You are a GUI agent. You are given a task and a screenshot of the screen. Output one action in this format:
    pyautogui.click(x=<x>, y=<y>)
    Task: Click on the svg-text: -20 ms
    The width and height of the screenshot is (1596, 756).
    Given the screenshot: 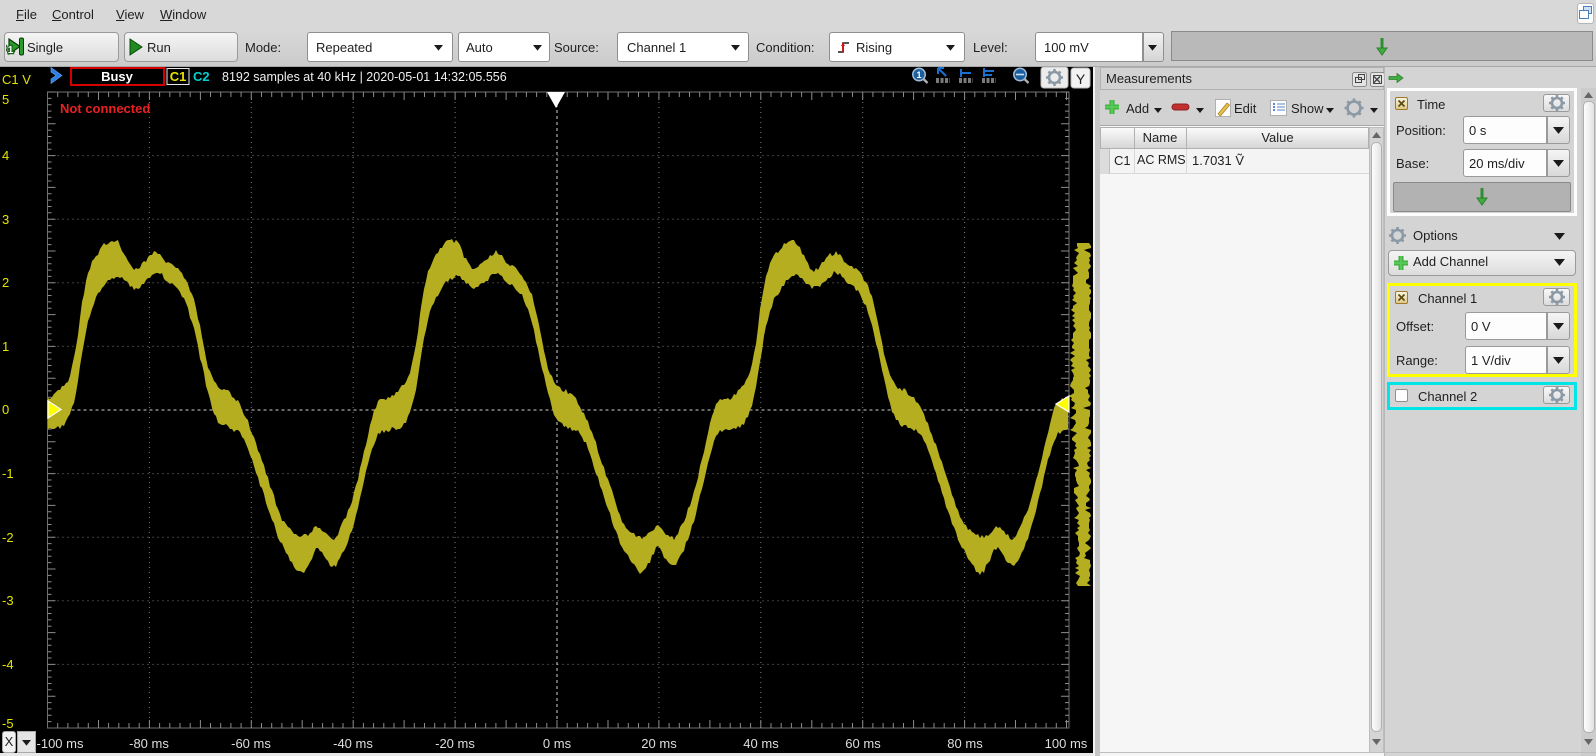 What is the action you would take?
    pyautogui.click(x=455, y=743)
    